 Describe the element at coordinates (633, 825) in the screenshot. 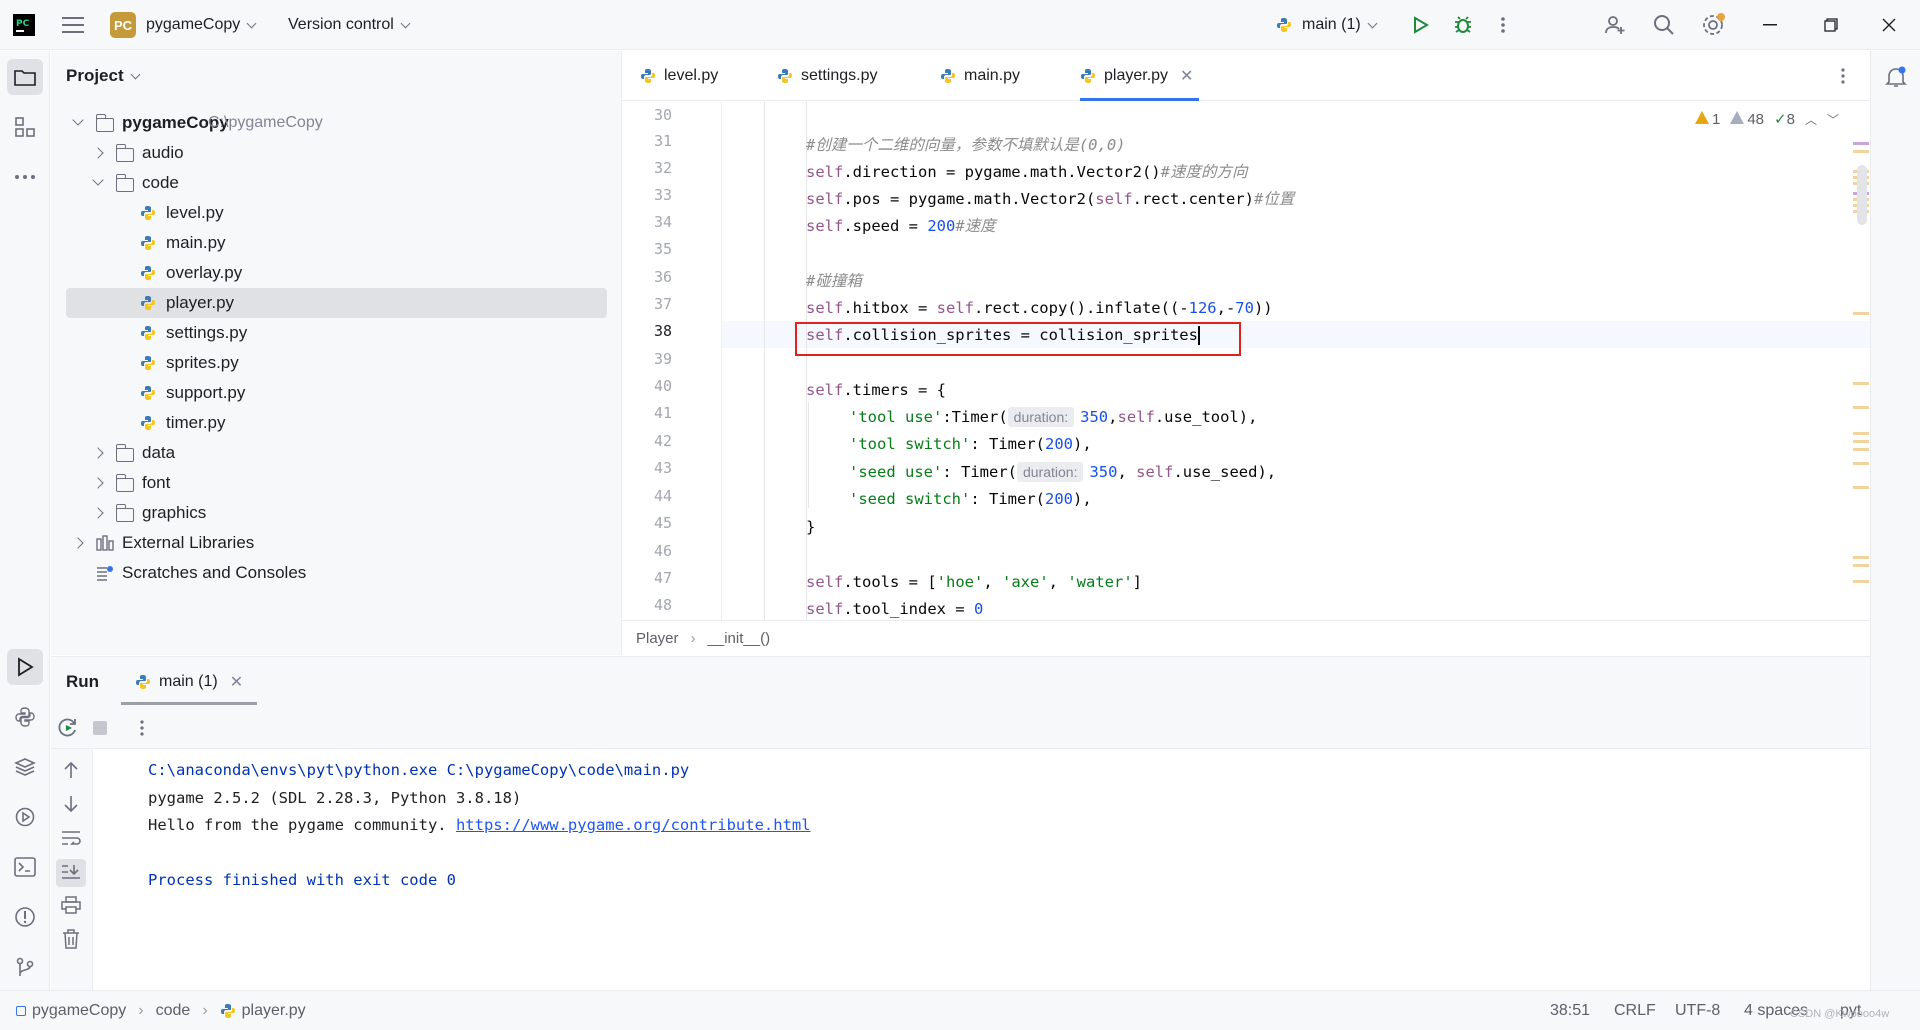

I see `console-link: https://www.pygame.org/contribute.html` at that location.